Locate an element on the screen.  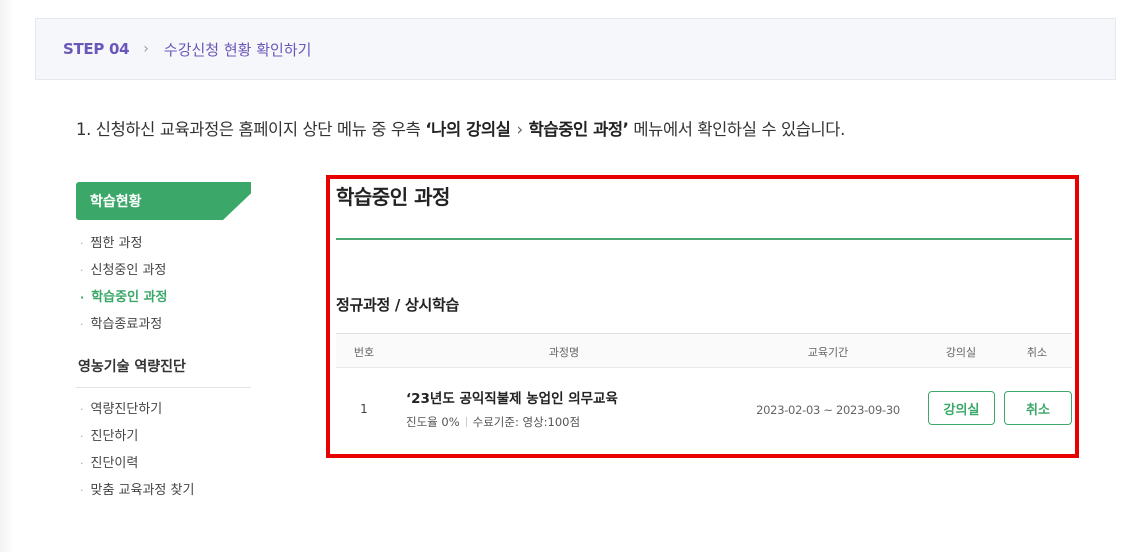
sidebar-item-label: 진단하기 is located at coordinates (114, 436).